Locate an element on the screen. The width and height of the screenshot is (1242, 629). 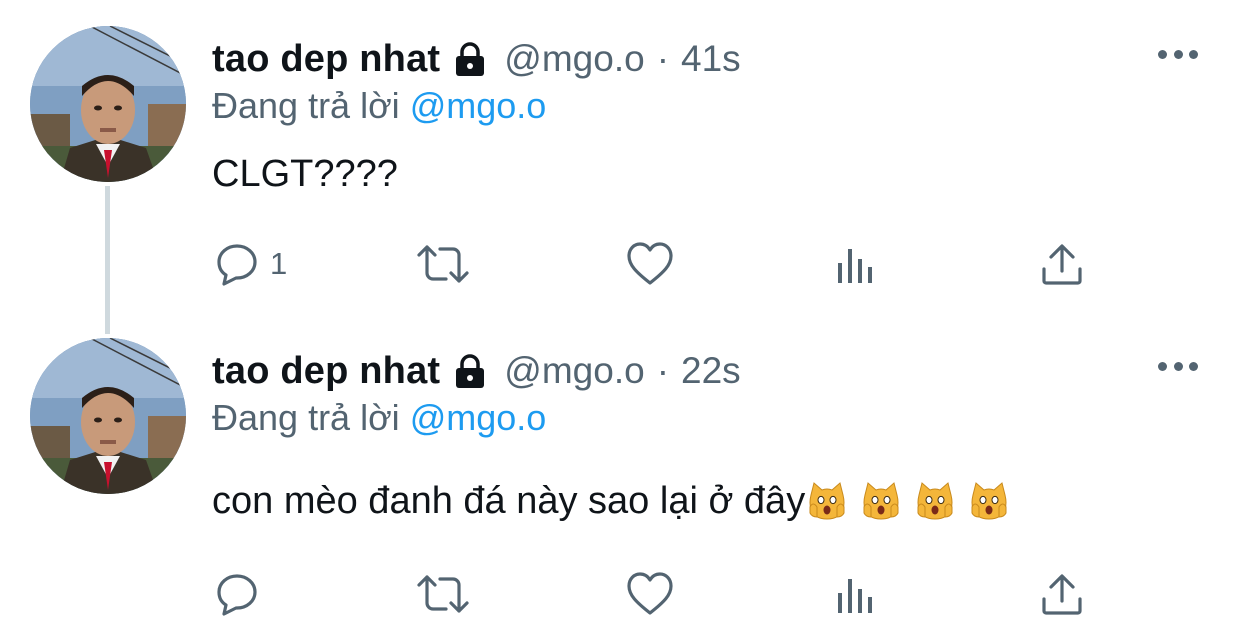
tweet-header: tao dep nhat @mgo.o · 41s is located at coordinates (476, 59).